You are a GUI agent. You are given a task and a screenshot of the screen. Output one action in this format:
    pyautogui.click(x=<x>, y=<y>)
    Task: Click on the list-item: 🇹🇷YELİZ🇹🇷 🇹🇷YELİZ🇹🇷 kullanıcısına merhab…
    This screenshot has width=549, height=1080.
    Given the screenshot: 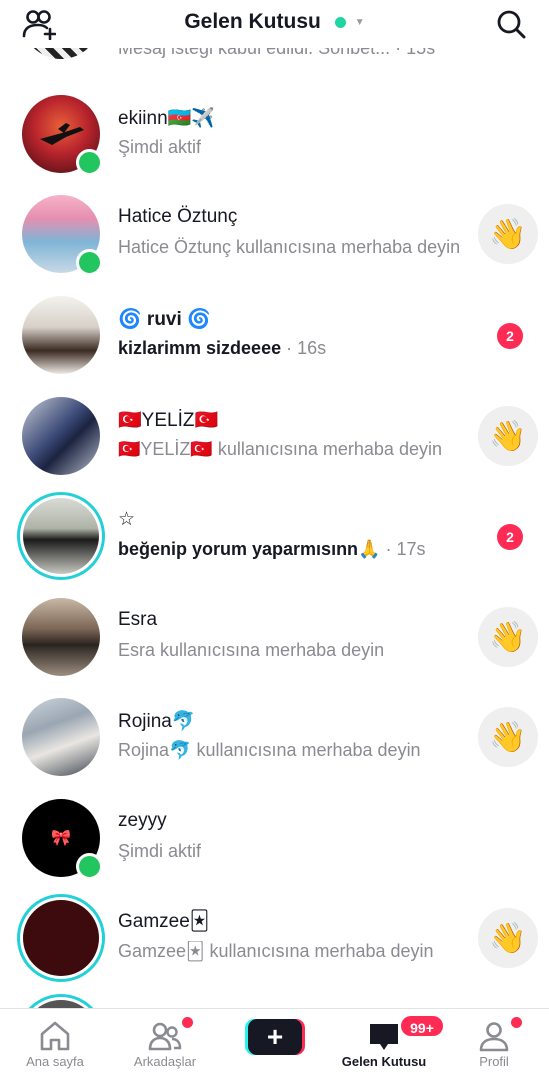 What is the action you would take?
    pyautogui.click(x=274, y=436)
    